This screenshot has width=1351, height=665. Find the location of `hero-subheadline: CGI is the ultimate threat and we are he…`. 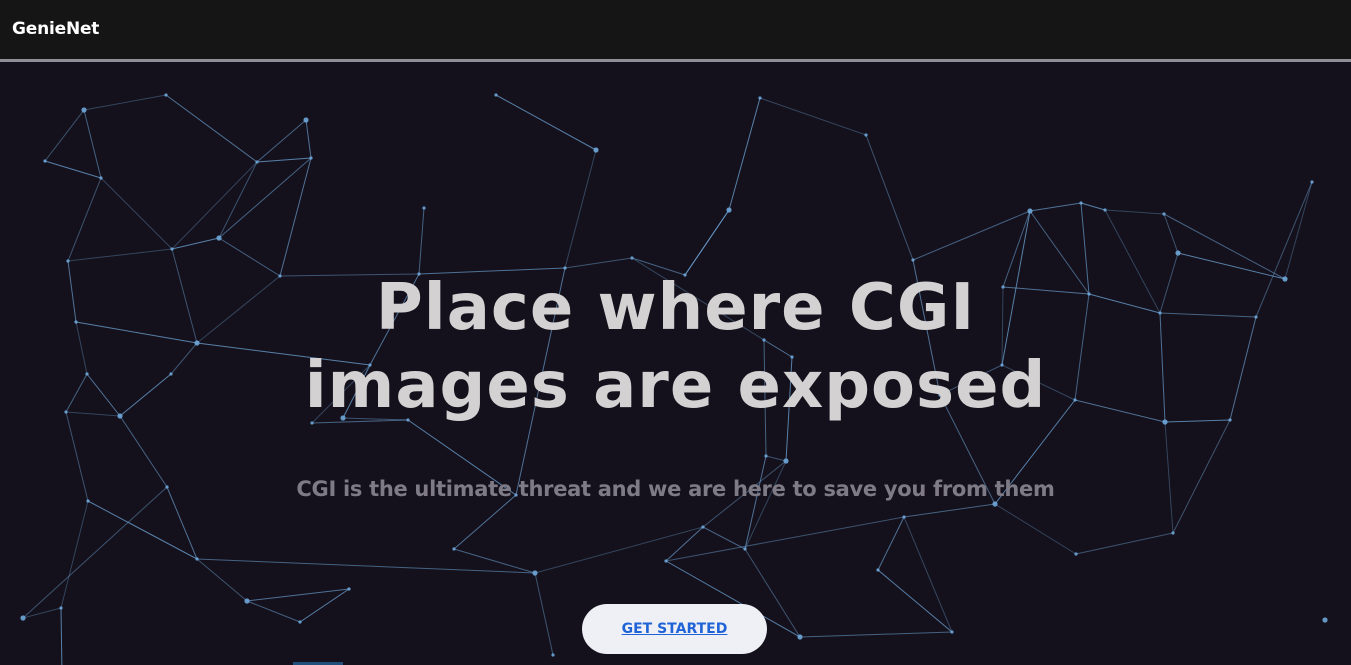

hero-subheadline: CGI is the ultimate threat and we are he… is located at coordinates (675, 489).